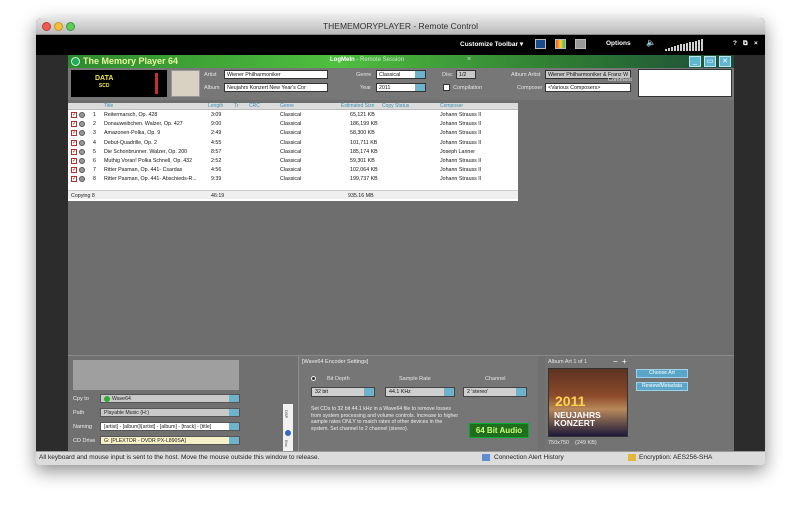  What do you see at coordinates (236, 106) in the screenshot?
I see `column-header-track: Tr` at bounding box center [236, 106].